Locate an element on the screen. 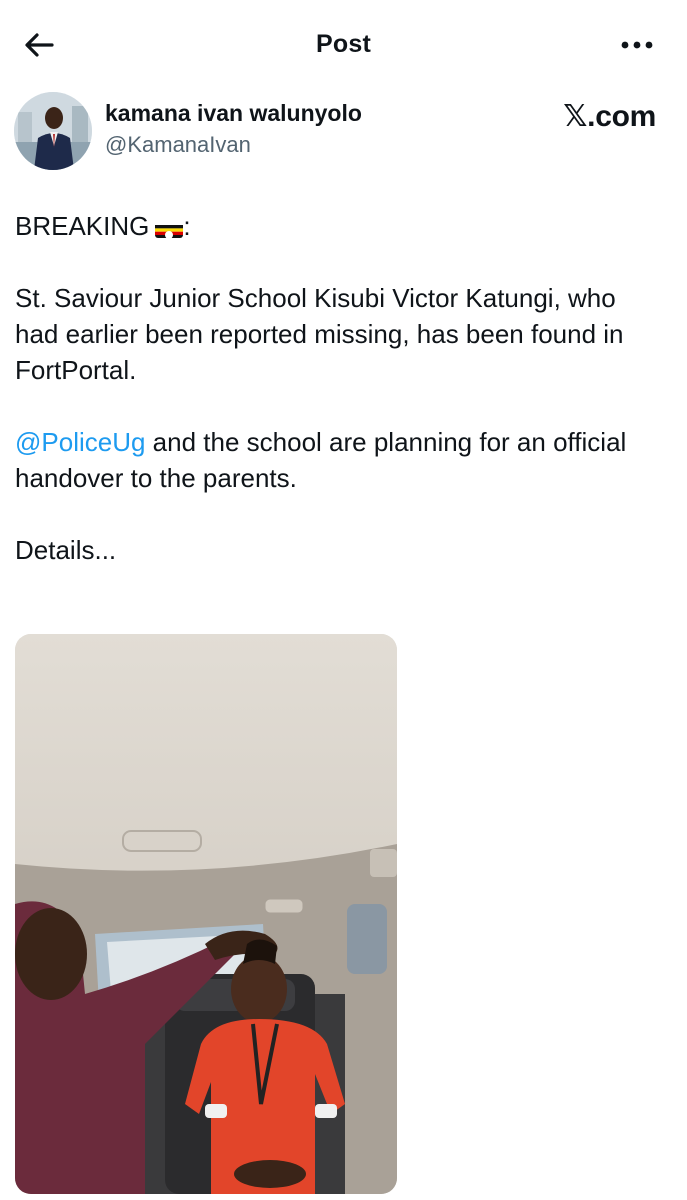 This screenshot has height=1200, width=687. avatar is located at coordinates (53, 131).